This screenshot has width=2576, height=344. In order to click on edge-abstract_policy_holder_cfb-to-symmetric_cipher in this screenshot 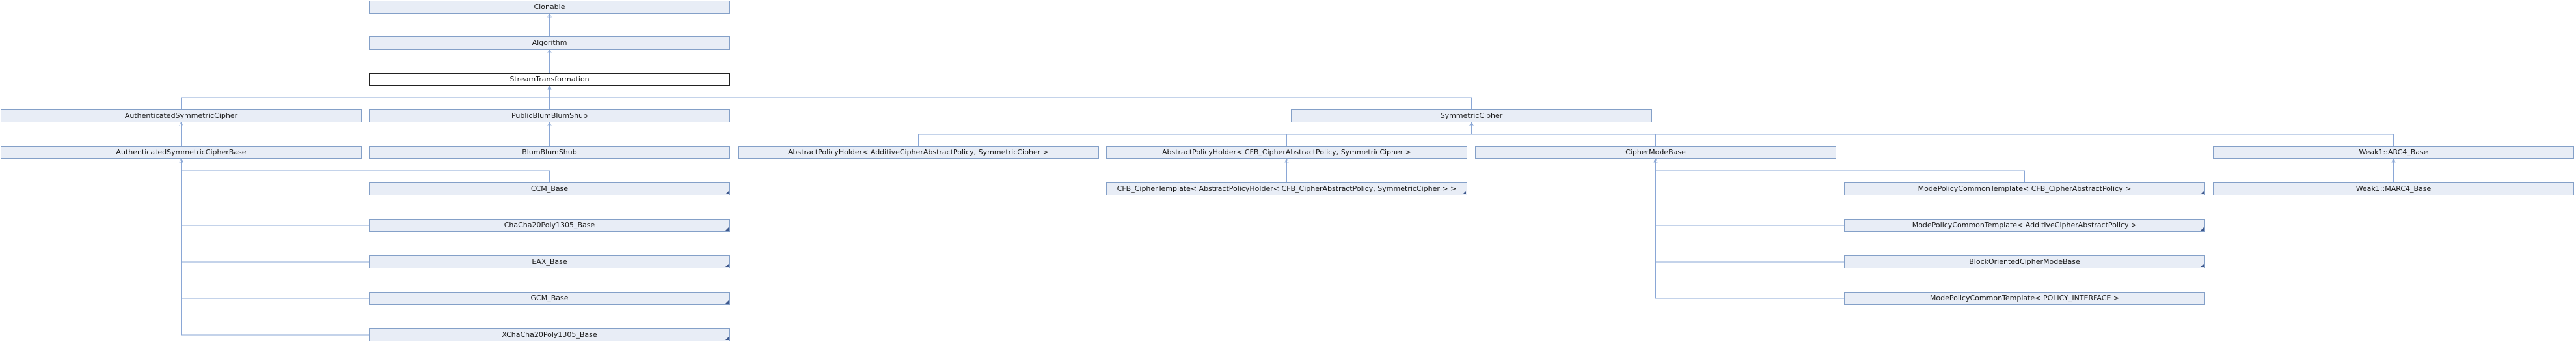, I will do `click(1379, 134)`.